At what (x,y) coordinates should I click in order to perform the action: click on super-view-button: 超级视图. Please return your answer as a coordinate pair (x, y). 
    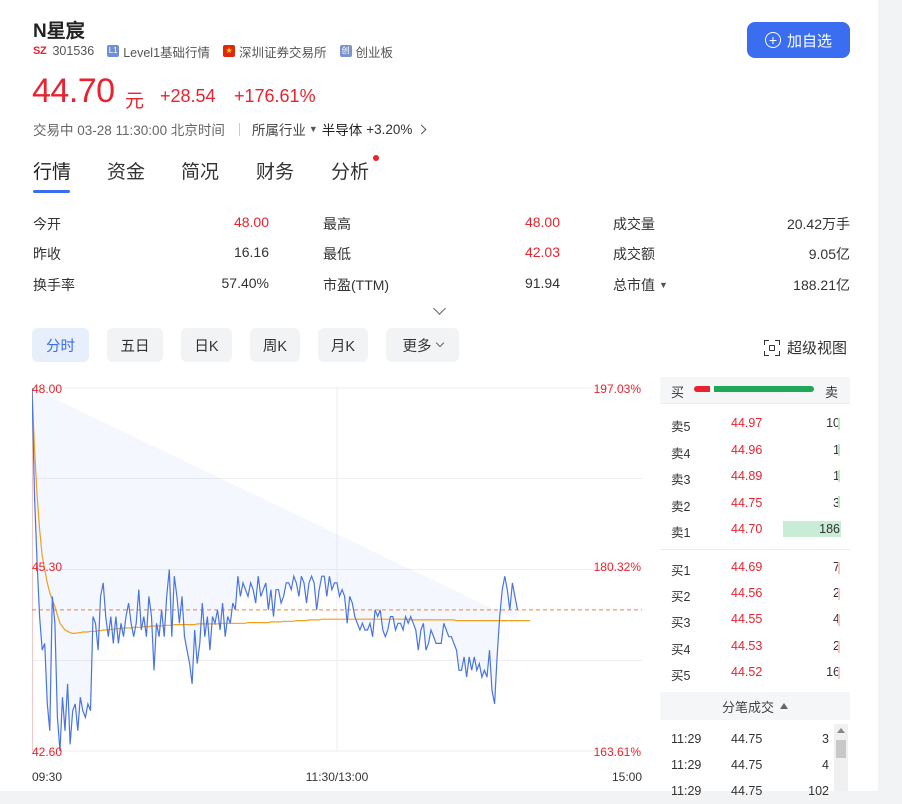
    Looking at the image, I should click on (805, 347).